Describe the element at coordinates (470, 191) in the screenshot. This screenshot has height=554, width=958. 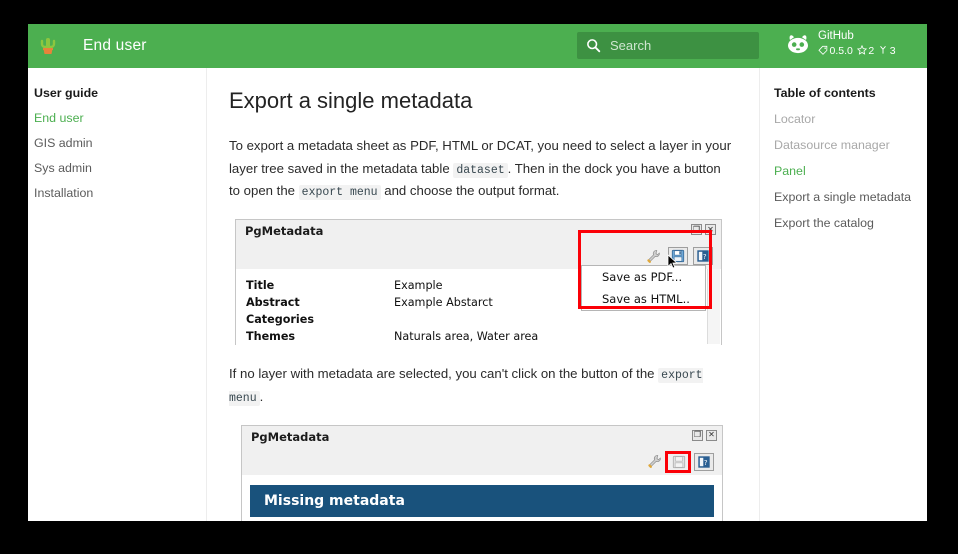
I see `paragraph1-part3: and choose the output format.` at that location.